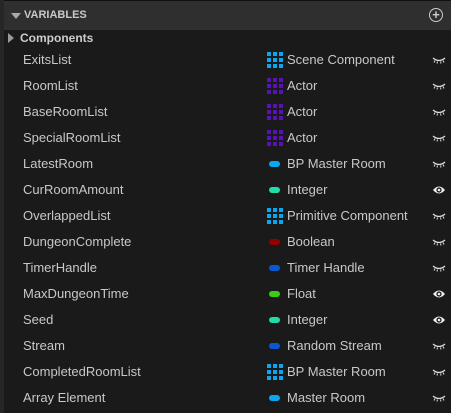 The height and width of the screenshot is (413, 451). What do you see at coordinates (227, 268) in the screenshot?
I see `variable-row: TimerHandle Timer Handle` at bounding box center [227, 268].